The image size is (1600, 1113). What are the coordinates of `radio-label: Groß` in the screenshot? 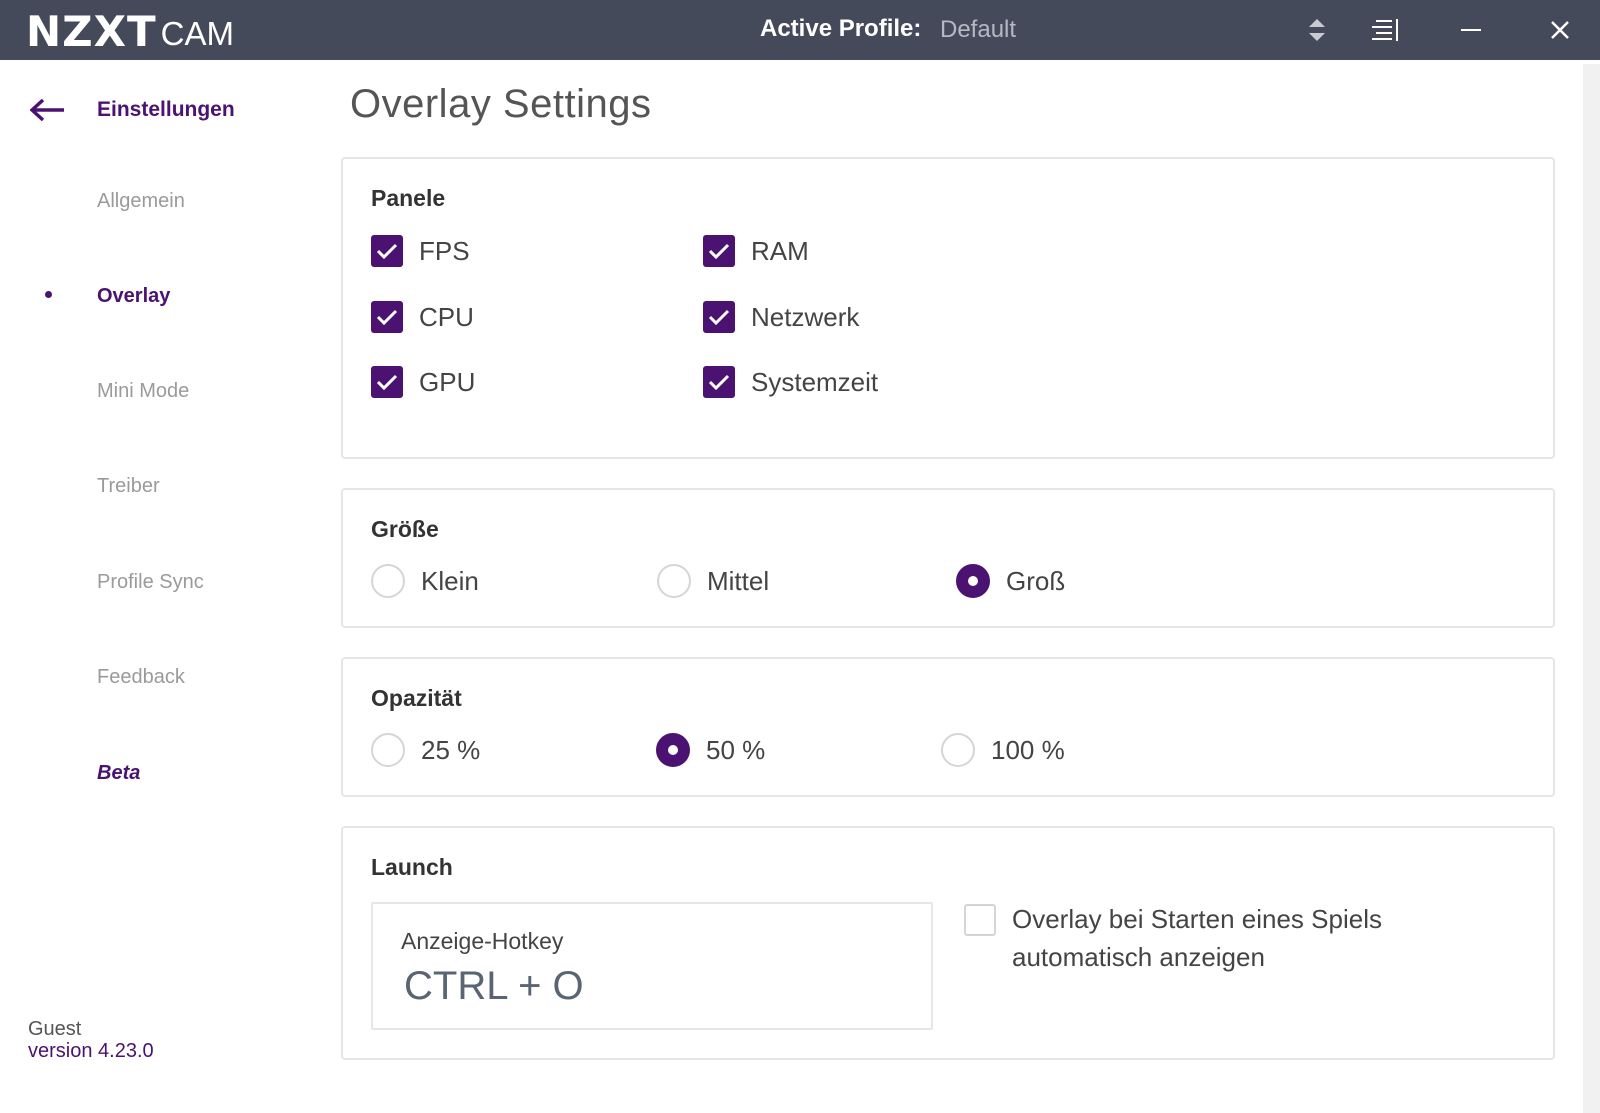 It's located at (1036, 580).